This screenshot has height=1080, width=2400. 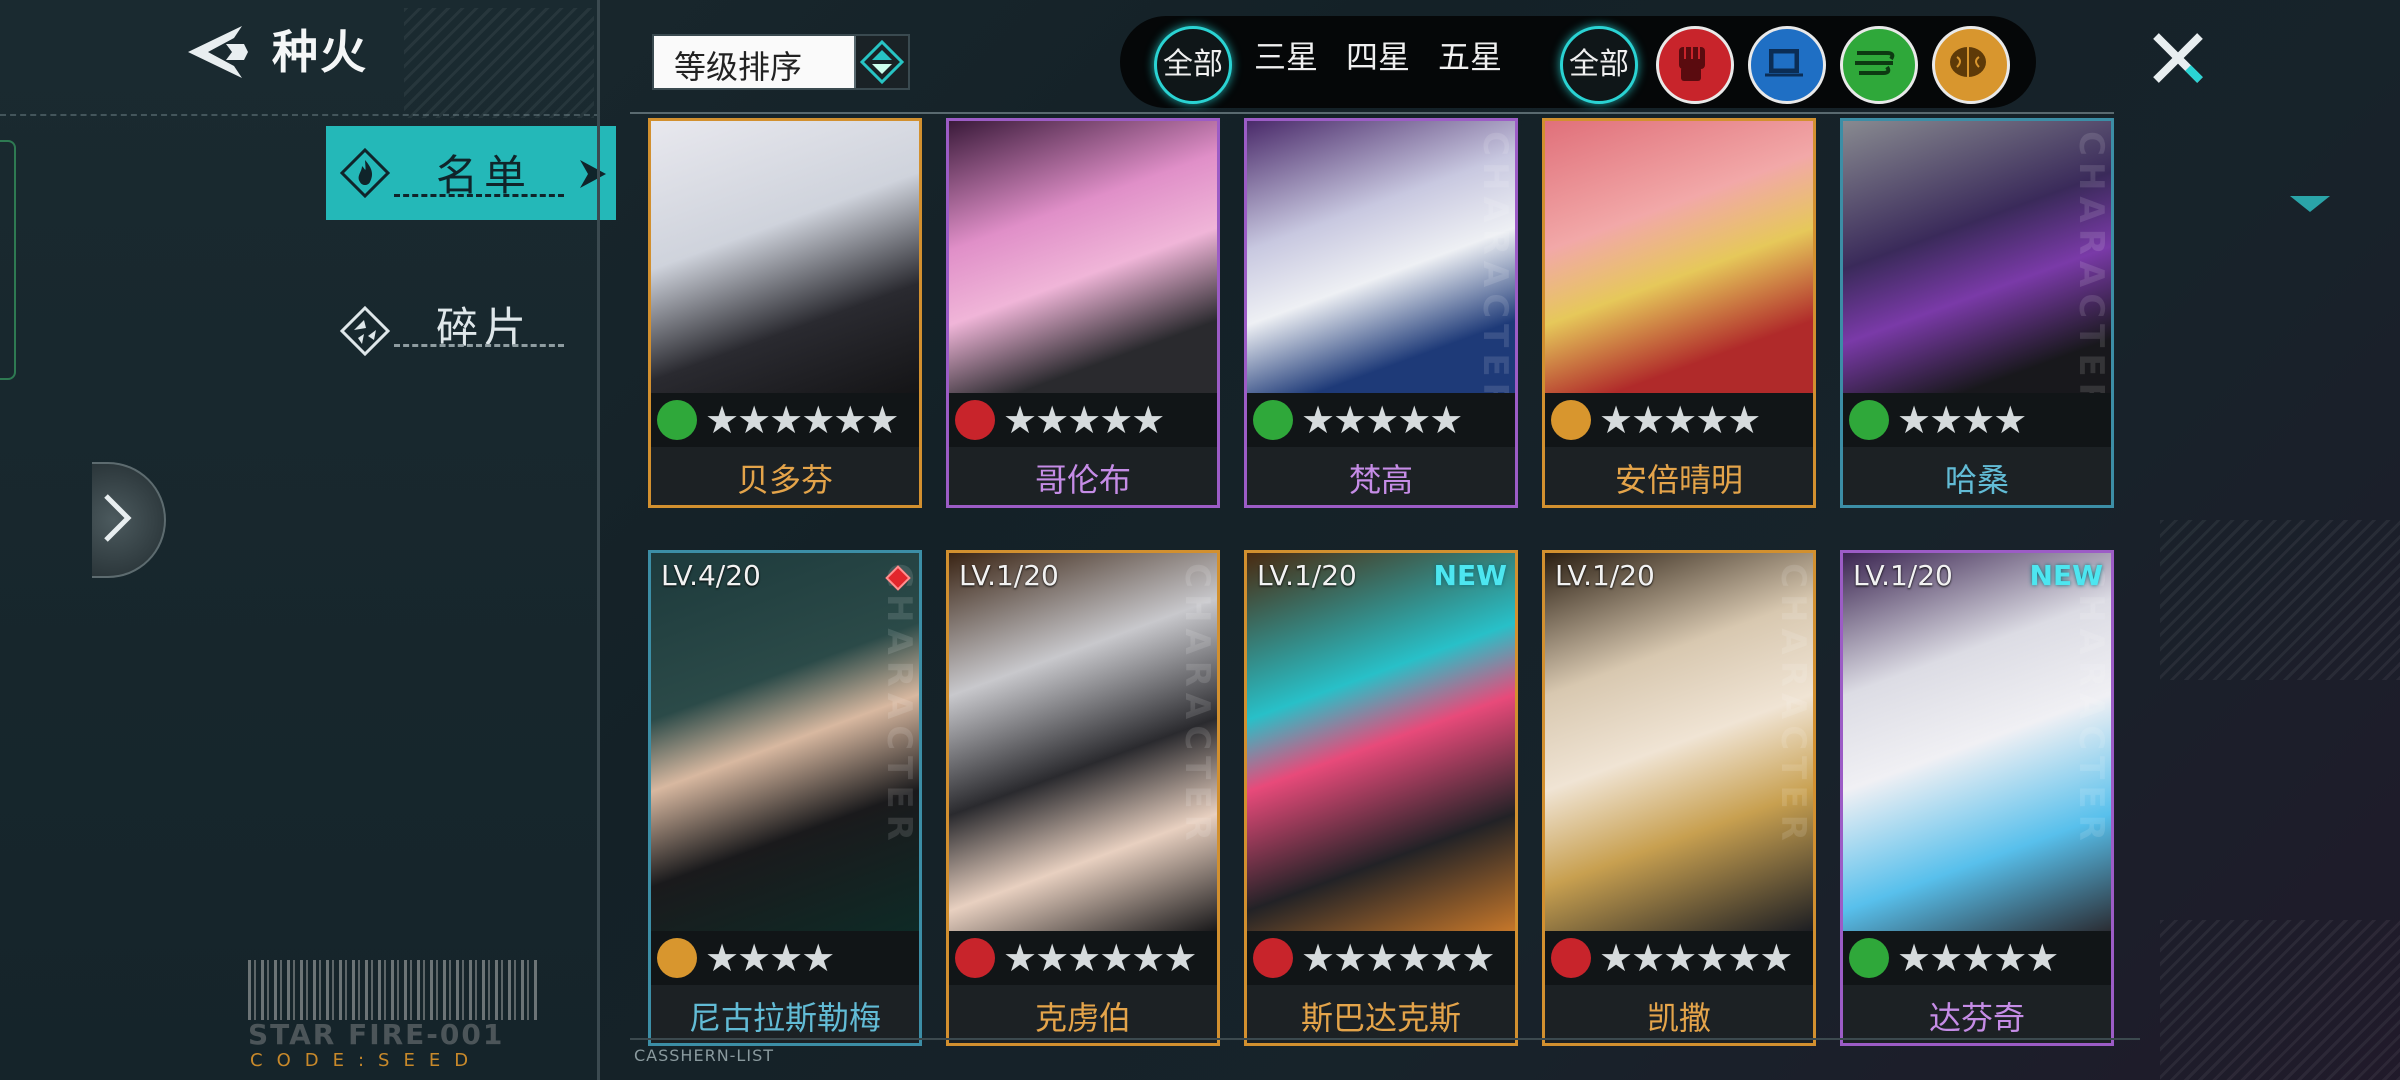 I want to click on character-card: CHARACTER ★★★★ 哈桑, so click(x=1977, y=313).